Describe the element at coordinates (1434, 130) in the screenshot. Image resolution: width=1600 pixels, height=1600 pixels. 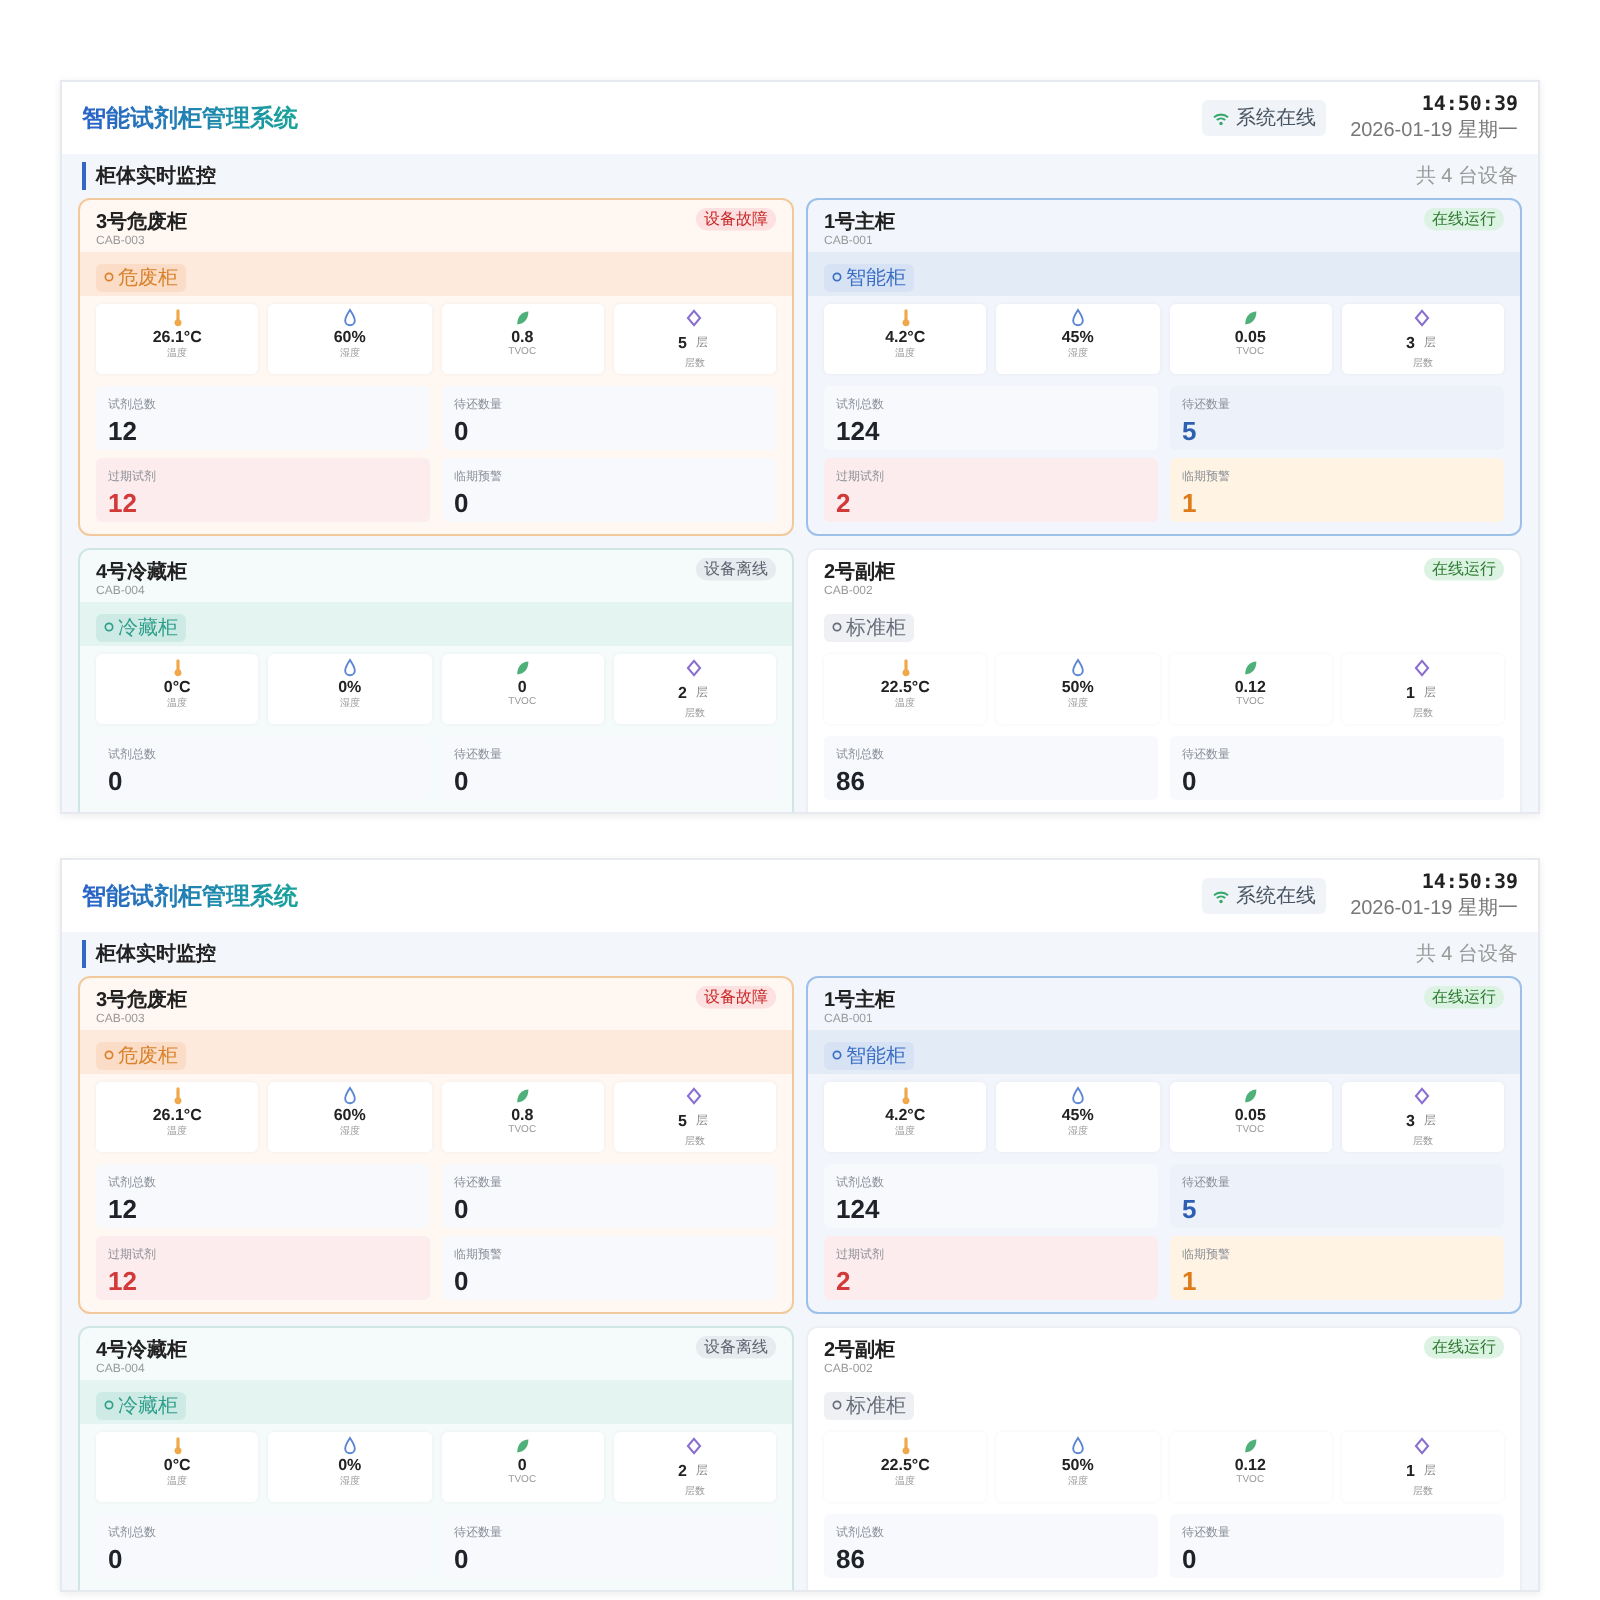
I see `clock-date: 2026-01-19 星期一` at that location.